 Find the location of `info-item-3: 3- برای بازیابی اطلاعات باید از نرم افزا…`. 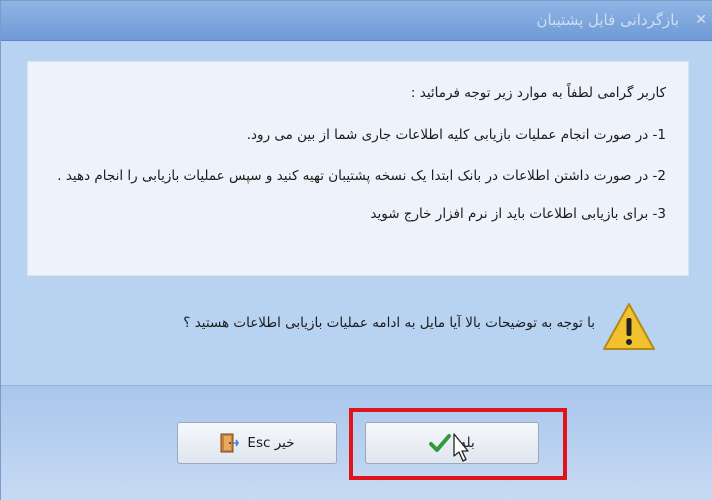

info-item-3: 3- برای بازیابی اطلاعات باید از نرم افزا… is located at coordinates (518, 213).